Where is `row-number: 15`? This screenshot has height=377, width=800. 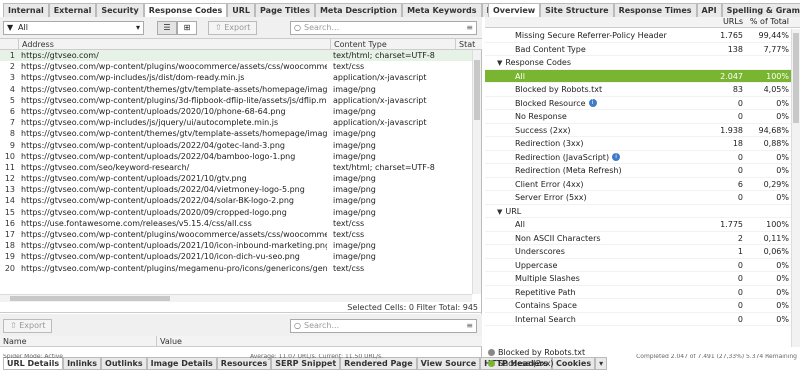 row-number: 15 is located at coordinates (9, 212).